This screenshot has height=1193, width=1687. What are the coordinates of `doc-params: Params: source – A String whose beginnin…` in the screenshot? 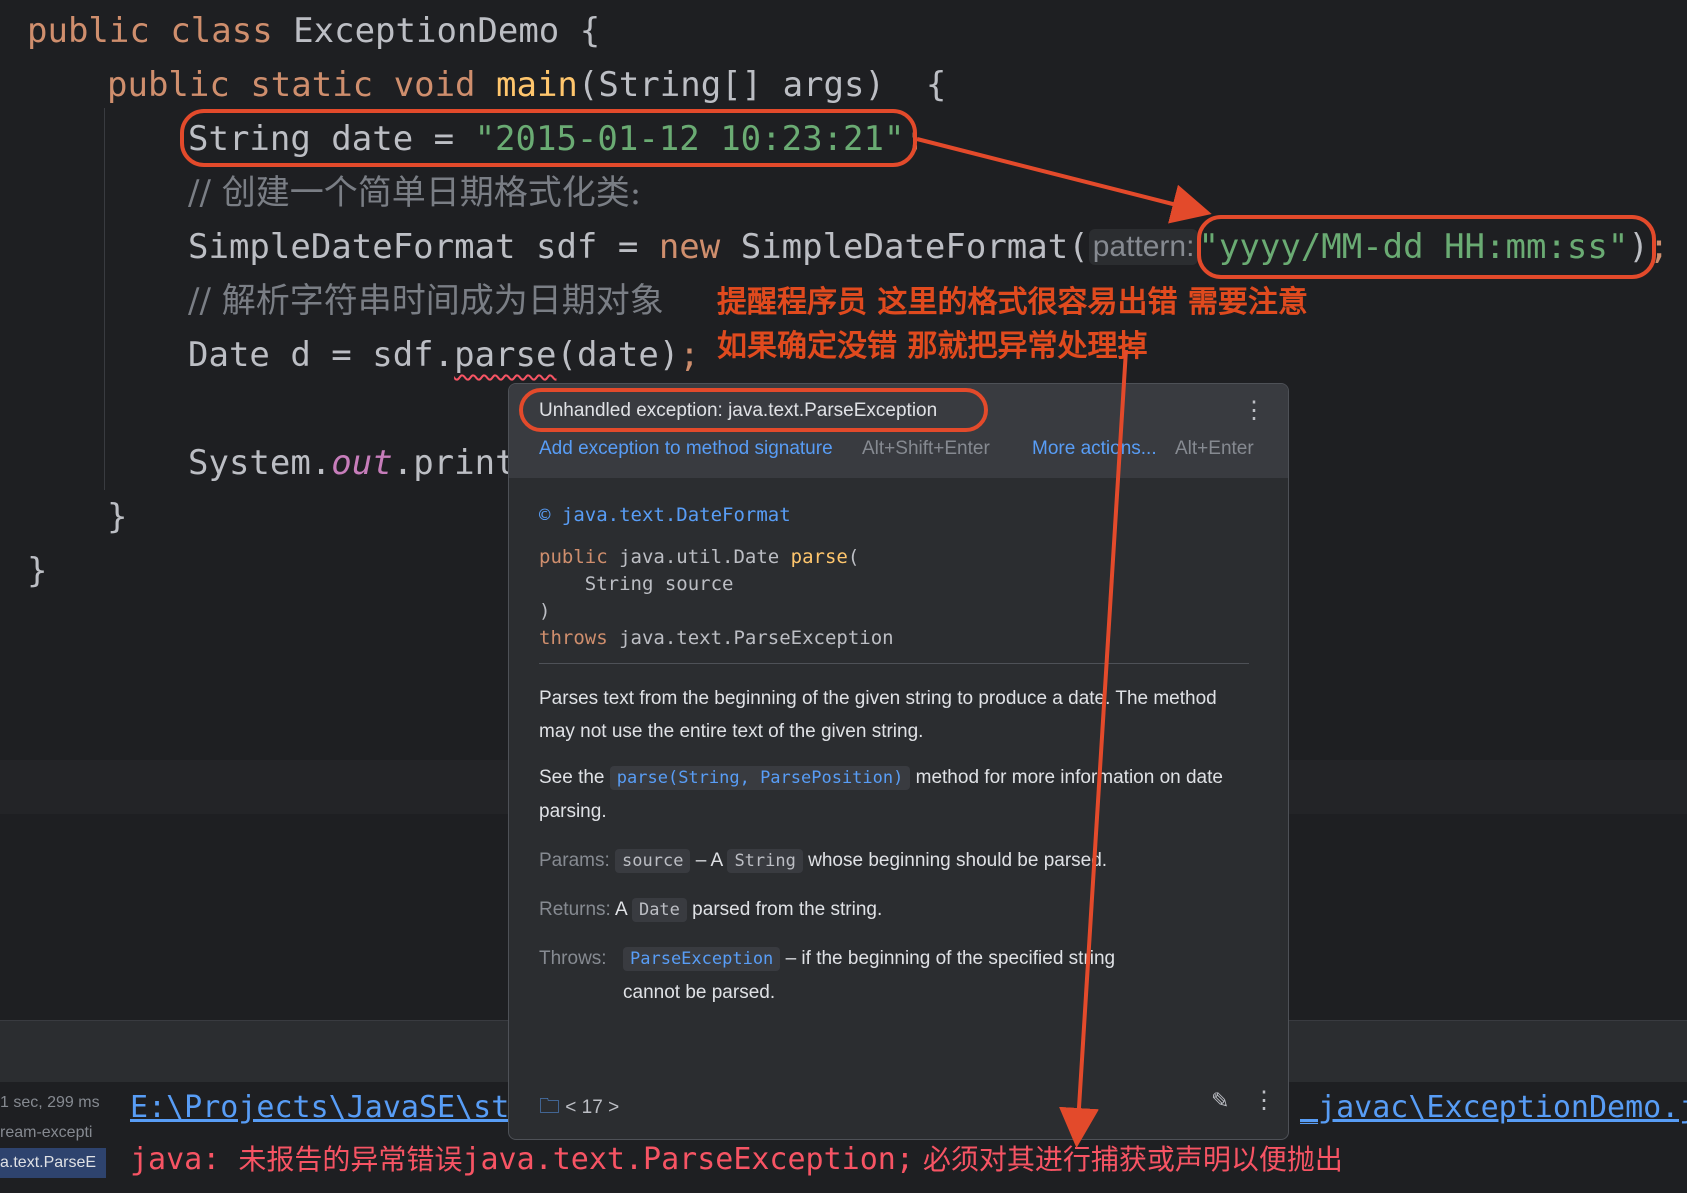 It's located at (894, 861).